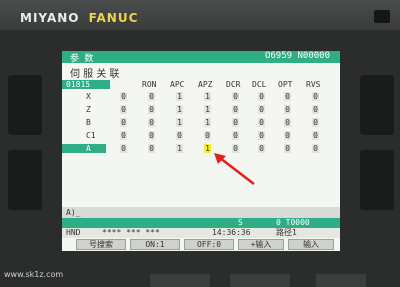 The height and width of the screenshot is (287, 400). What do you see at coordinates (261, 122) in the screenshot?
I see `bit-cell-b-5: 0` at bounding box center [261, 122].